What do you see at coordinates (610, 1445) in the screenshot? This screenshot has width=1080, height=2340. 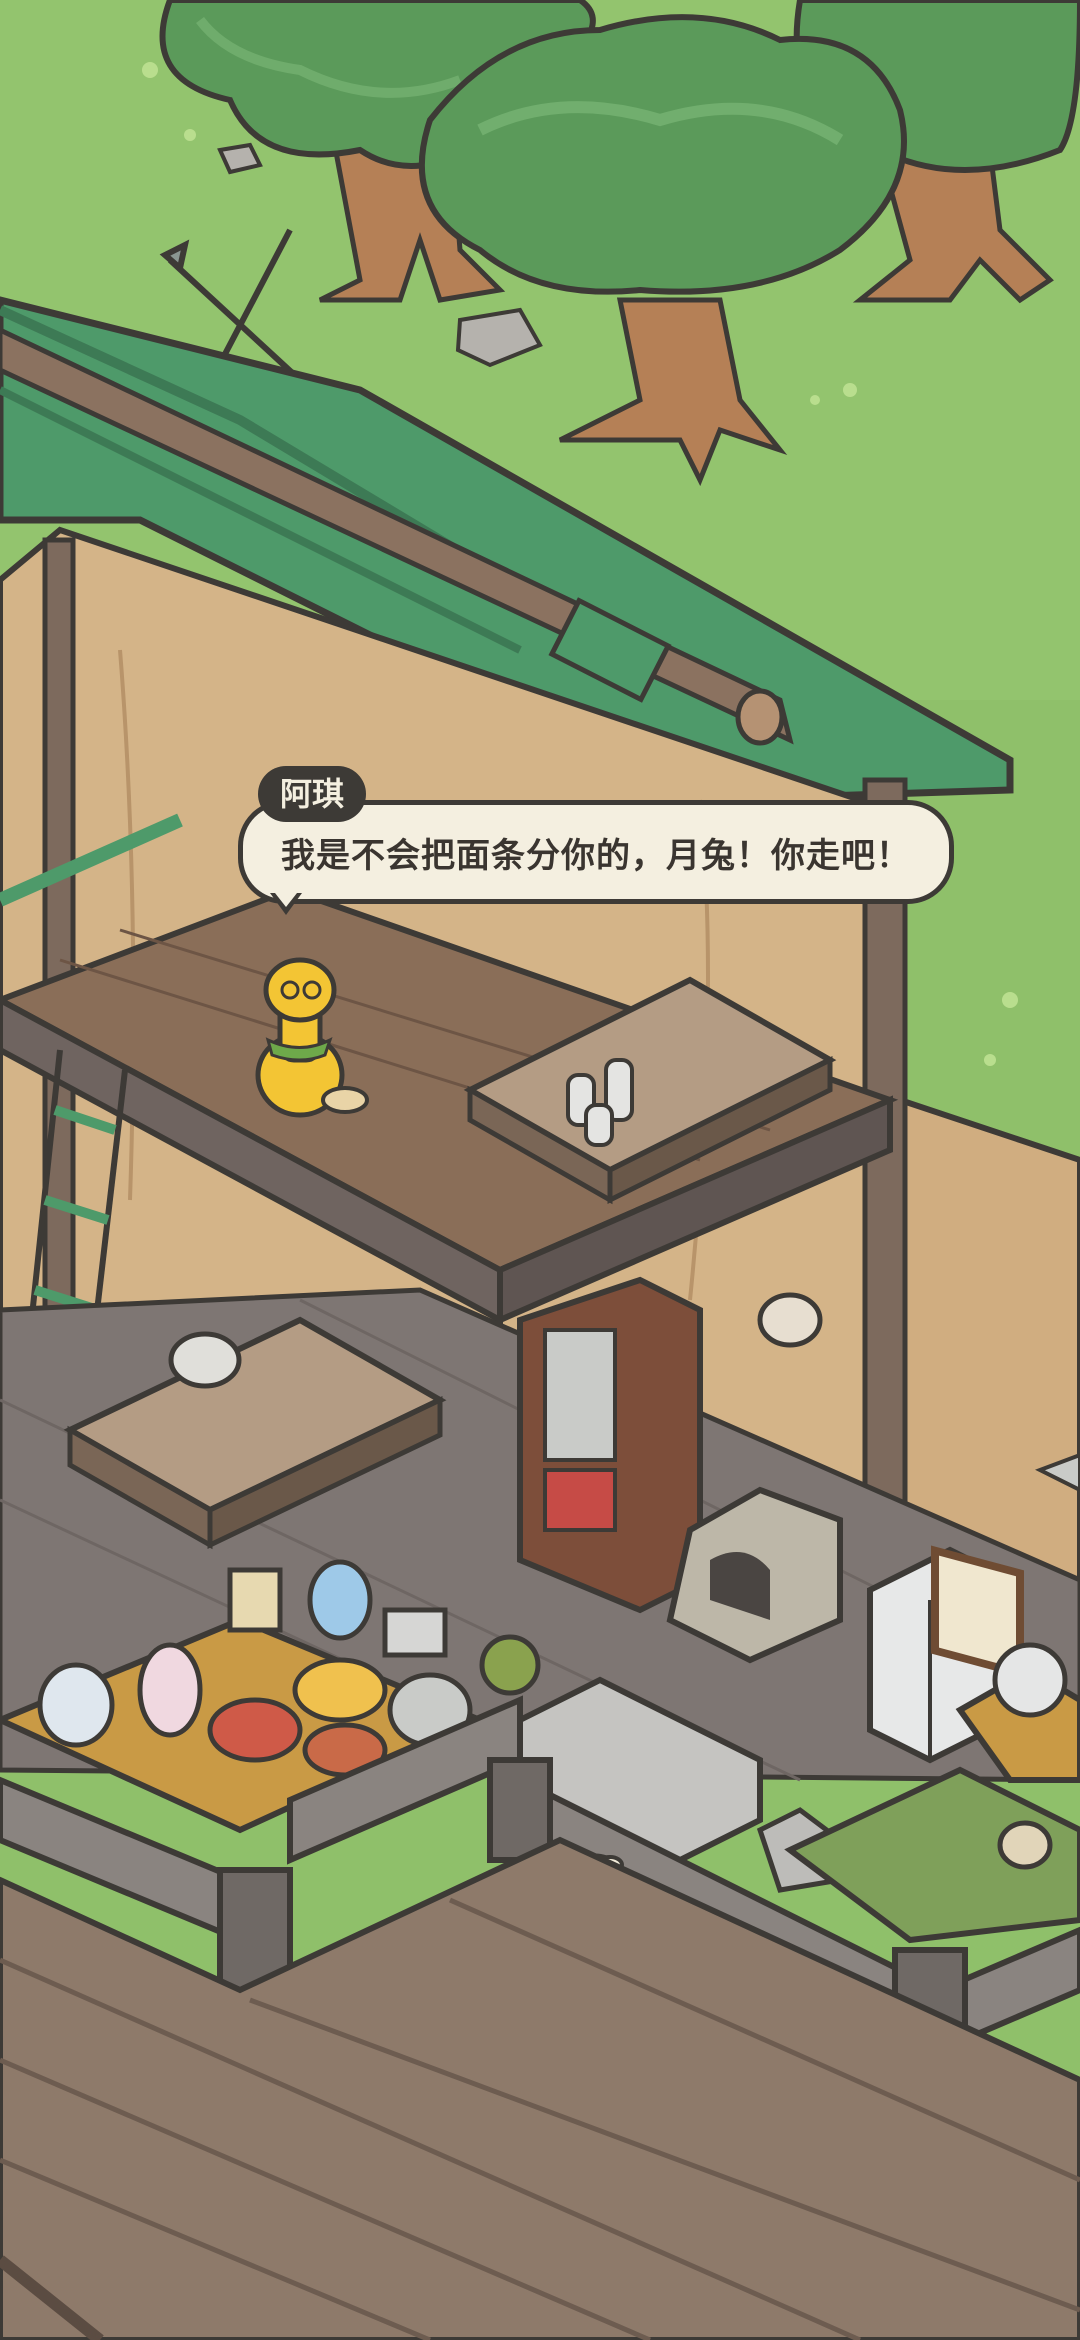 I see `cabinet` at bounding box center [610, 1445].